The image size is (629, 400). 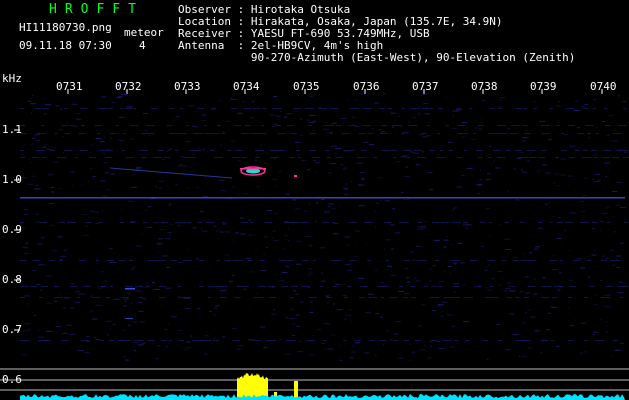 I want to click on y-axis-unit: kHz, so click(x=12, y=78).